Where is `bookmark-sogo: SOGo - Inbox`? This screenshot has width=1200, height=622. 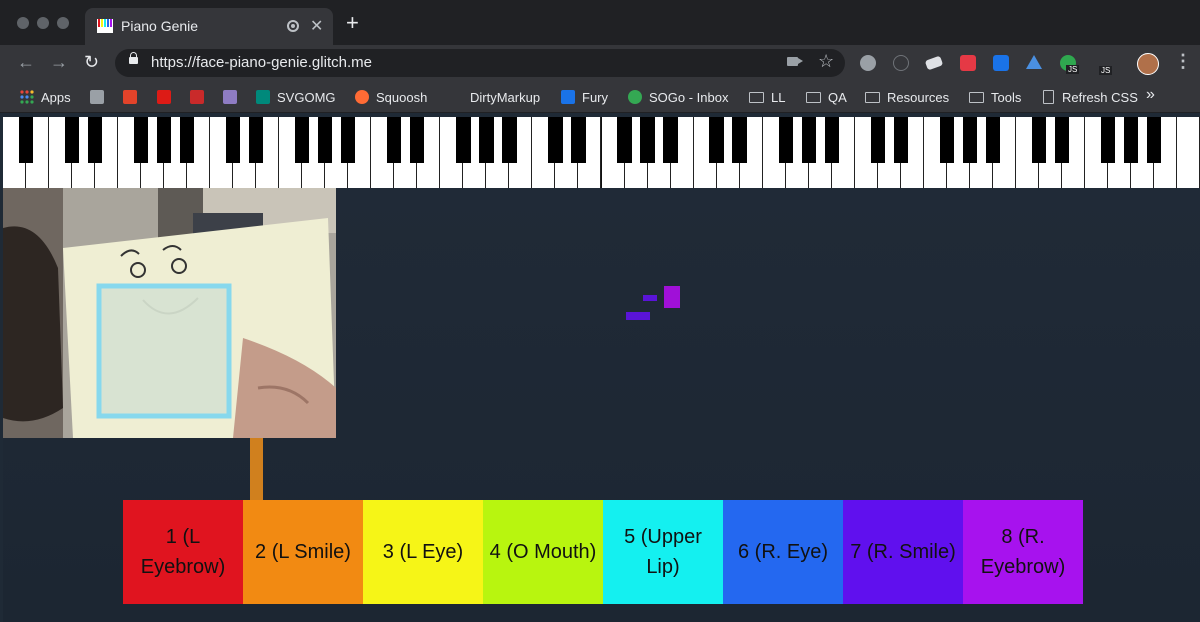
bookmark-sogo: SOGo - Inbox is located at coordinates (678, 97).